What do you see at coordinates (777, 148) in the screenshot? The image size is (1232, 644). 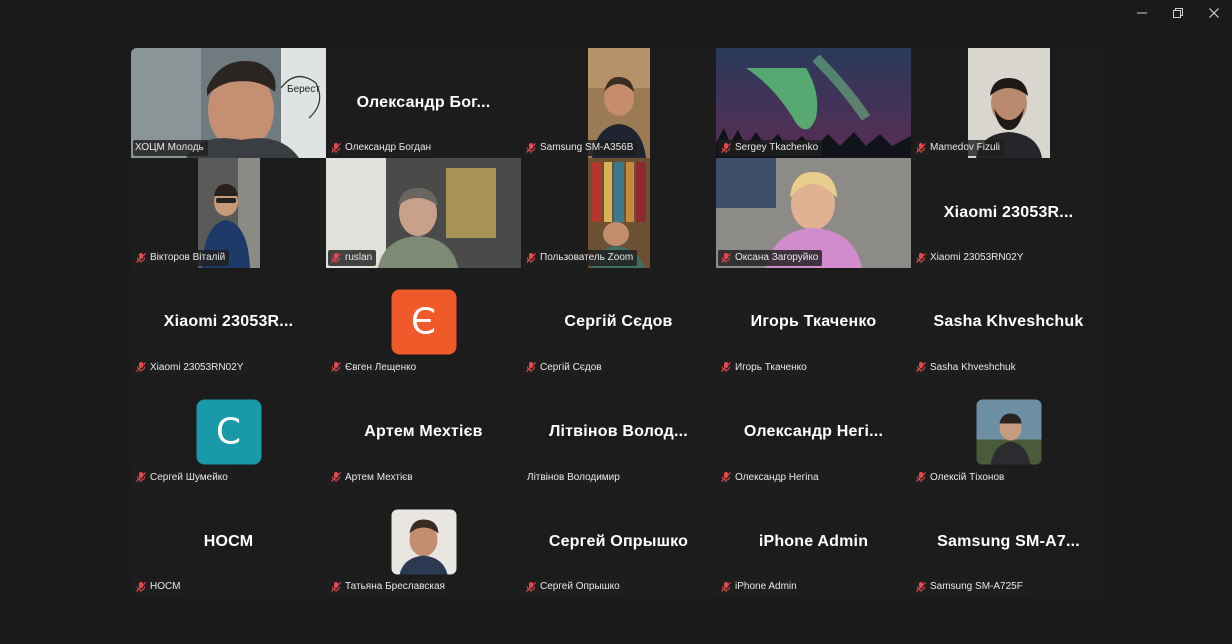 I see `participant-name: Sergey Tkachenko` at bounding box center [777, 148].